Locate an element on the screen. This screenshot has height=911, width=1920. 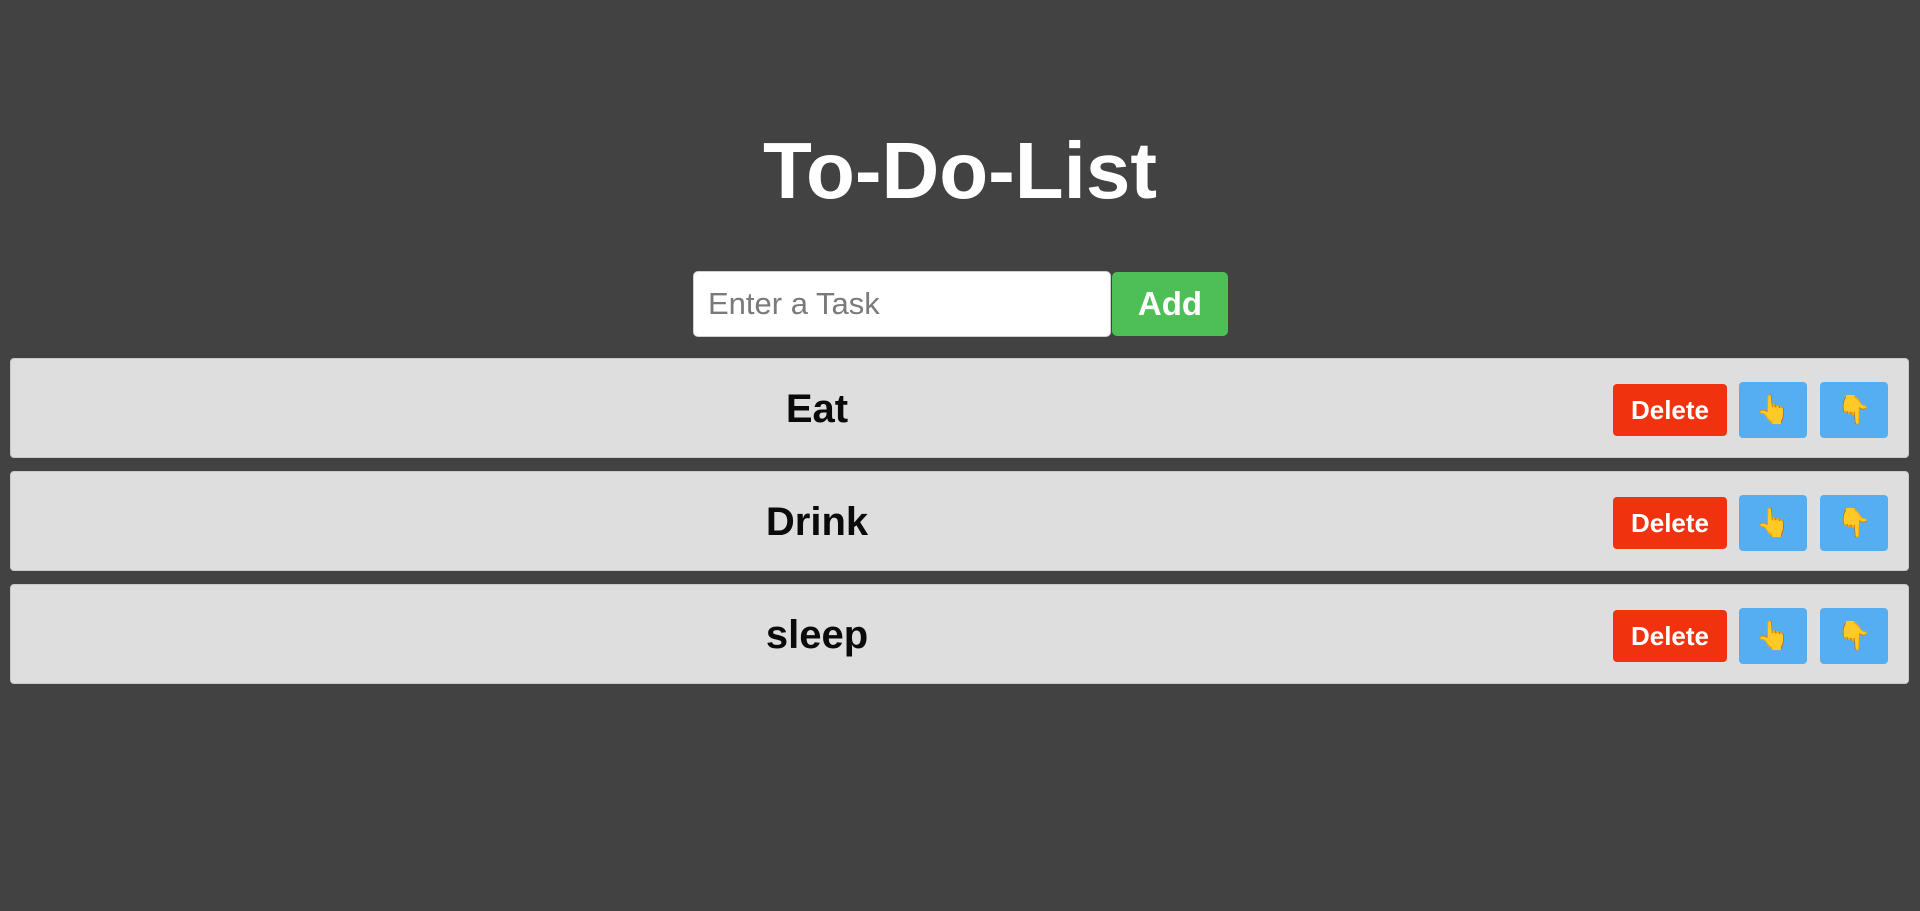
task-text: Eat is located at coordinates (817, 409).